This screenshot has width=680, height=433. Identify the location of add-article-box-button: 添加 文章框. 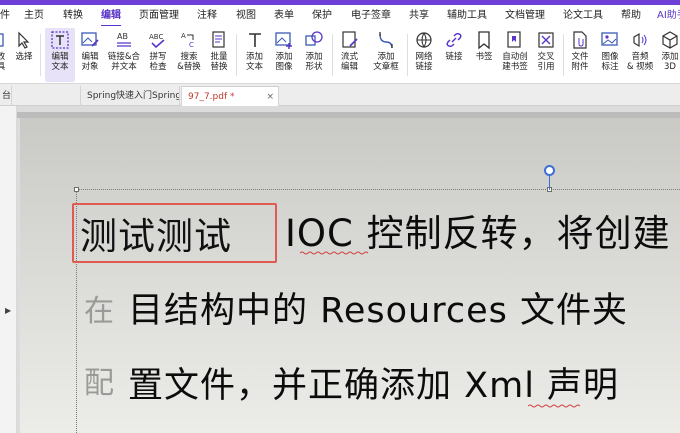
(386, 55).